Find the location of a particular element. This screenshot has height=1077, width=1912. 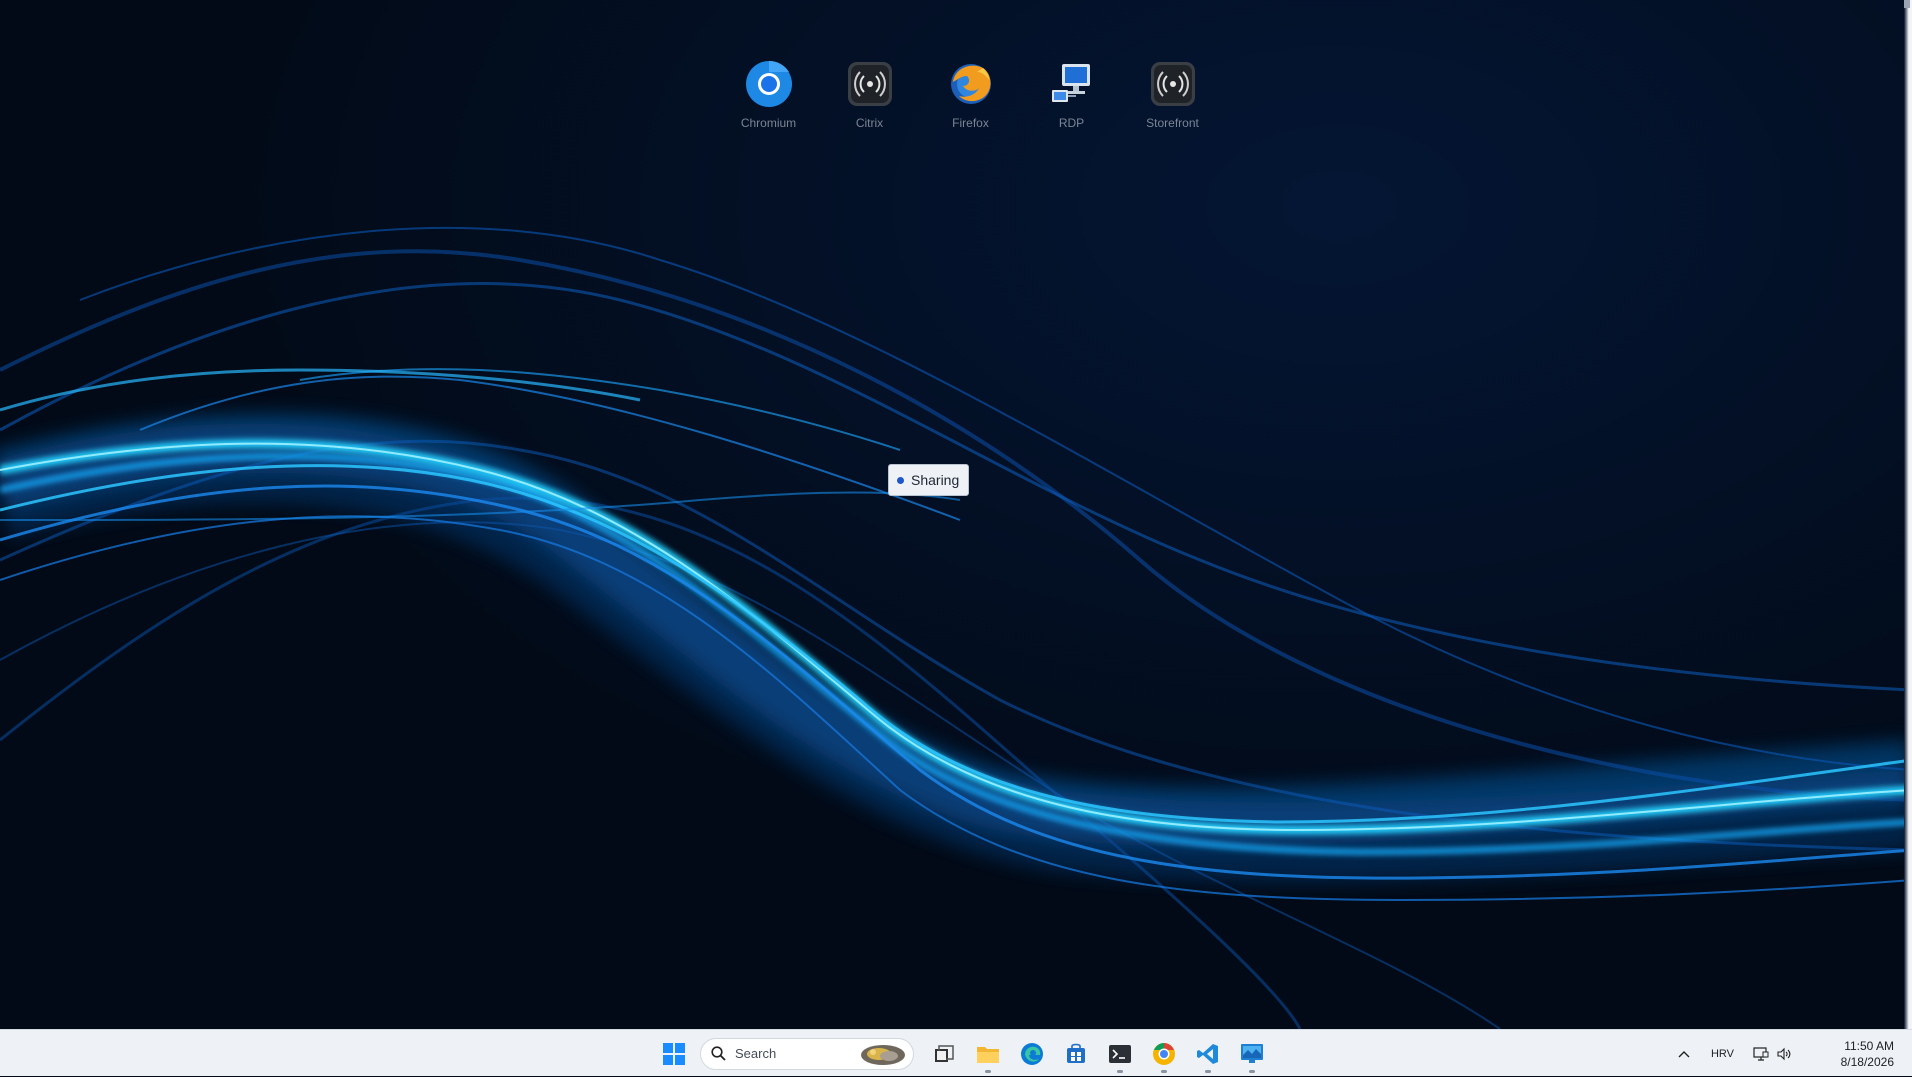

desktop-app-launcher: Chromium Citrix Firefox RDP Storefront is located at coordinates (970, 94).